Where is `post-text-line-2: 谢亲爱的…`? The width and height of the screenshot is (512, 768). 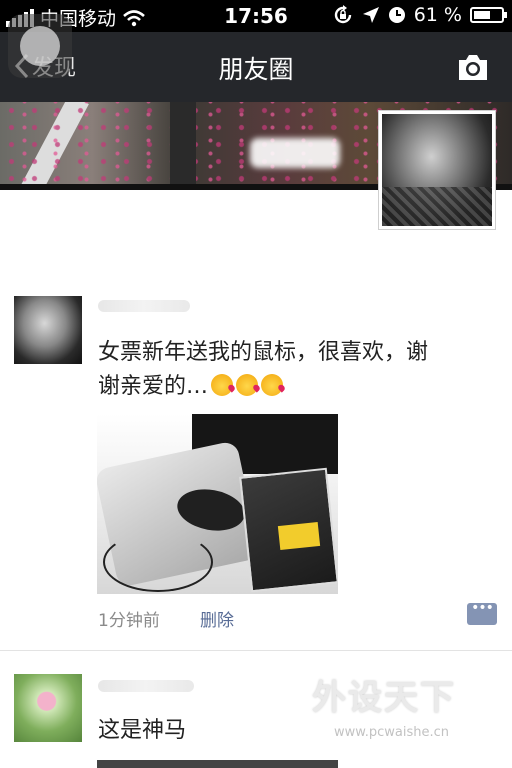
post-text-line-2: 谢亲爱的… is located at coordinates (263, 387).